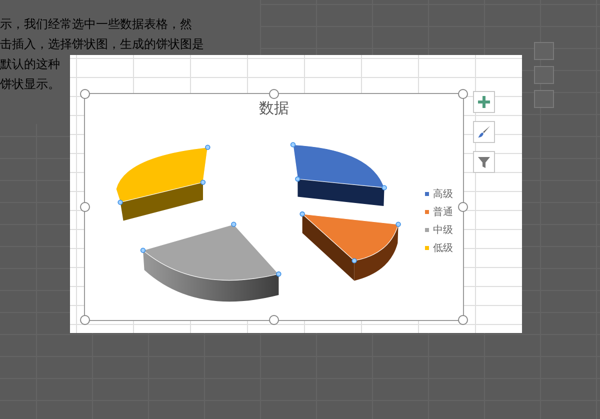 The height and width of the screenshot is (419, 600). Describe the element at coordinates (30, 64) in the screenshot. I see `paragraph-line: 默认的这种` at that location.